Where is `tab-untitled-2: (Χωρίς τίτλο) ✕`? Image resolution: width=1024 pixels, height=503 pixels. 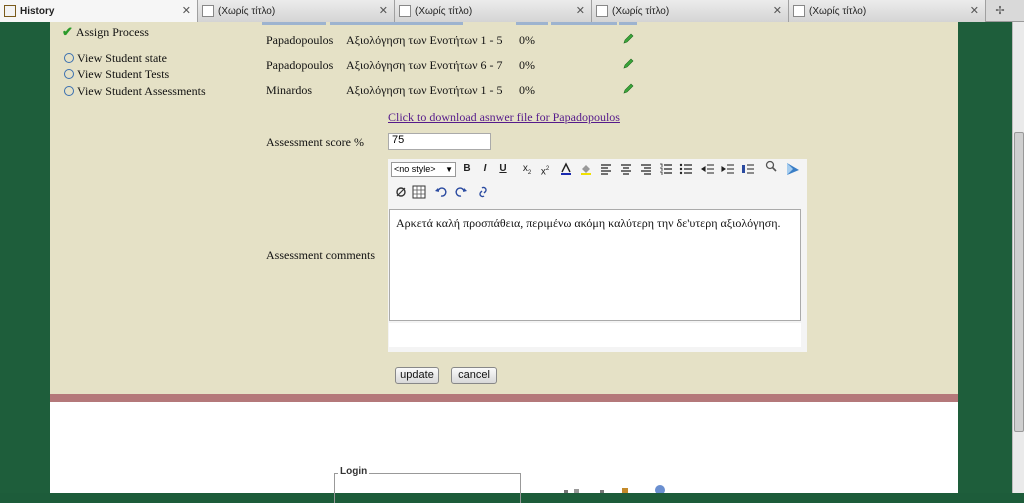 tab-untitled-2: (Χωρίς τίτλο) ✕ is located at coordinates (493, 11).